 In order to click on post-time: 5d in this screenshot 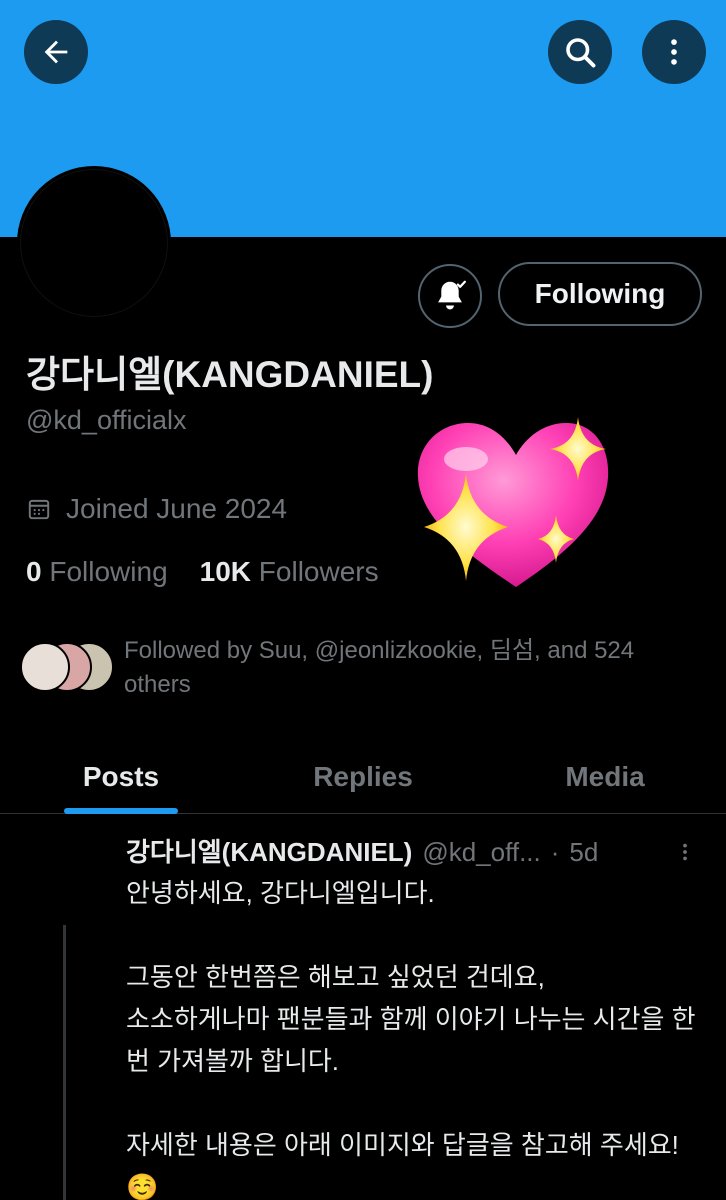, I will do `click(583, 852)`.